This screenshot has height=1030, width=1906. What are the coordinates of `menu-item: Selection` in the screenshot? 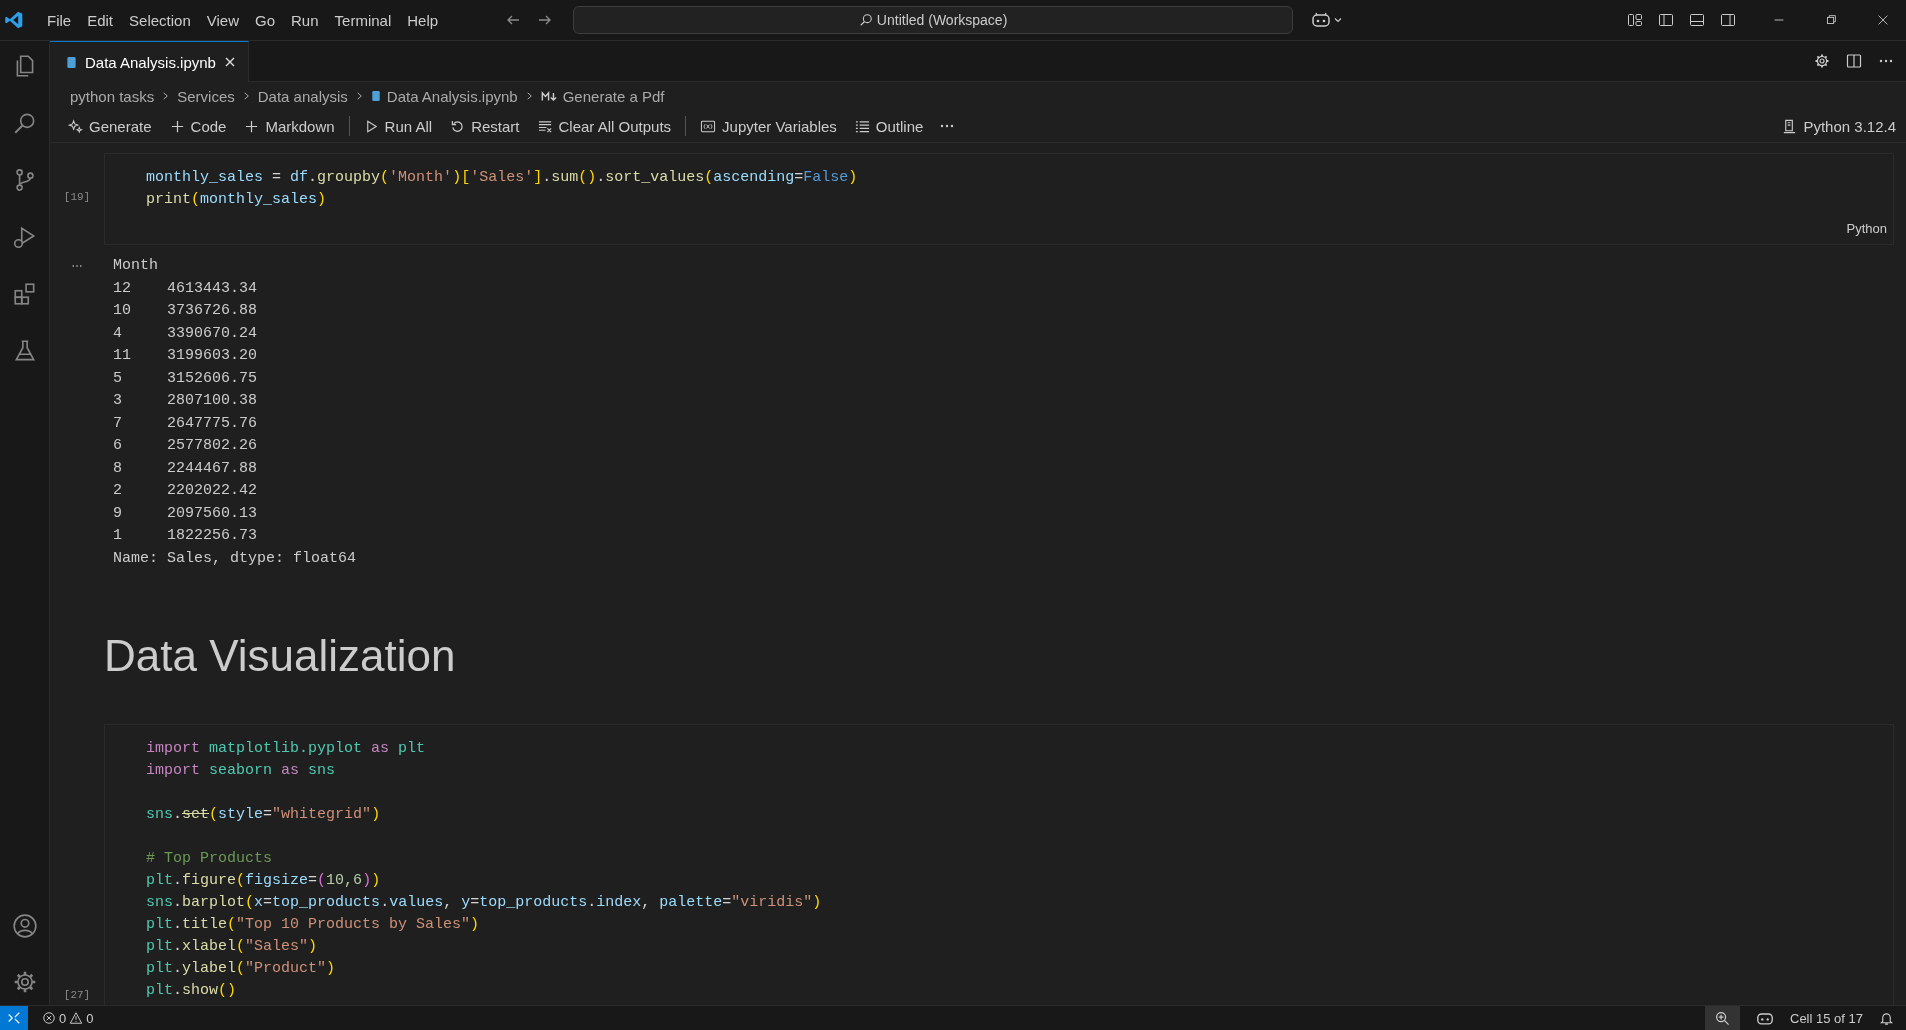 It's located at (160, 20).